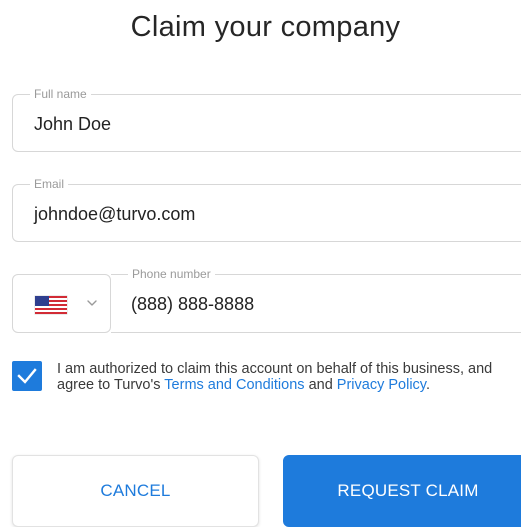  I want to click on email-value: johndoe@turvo.com, so click(114, 214).